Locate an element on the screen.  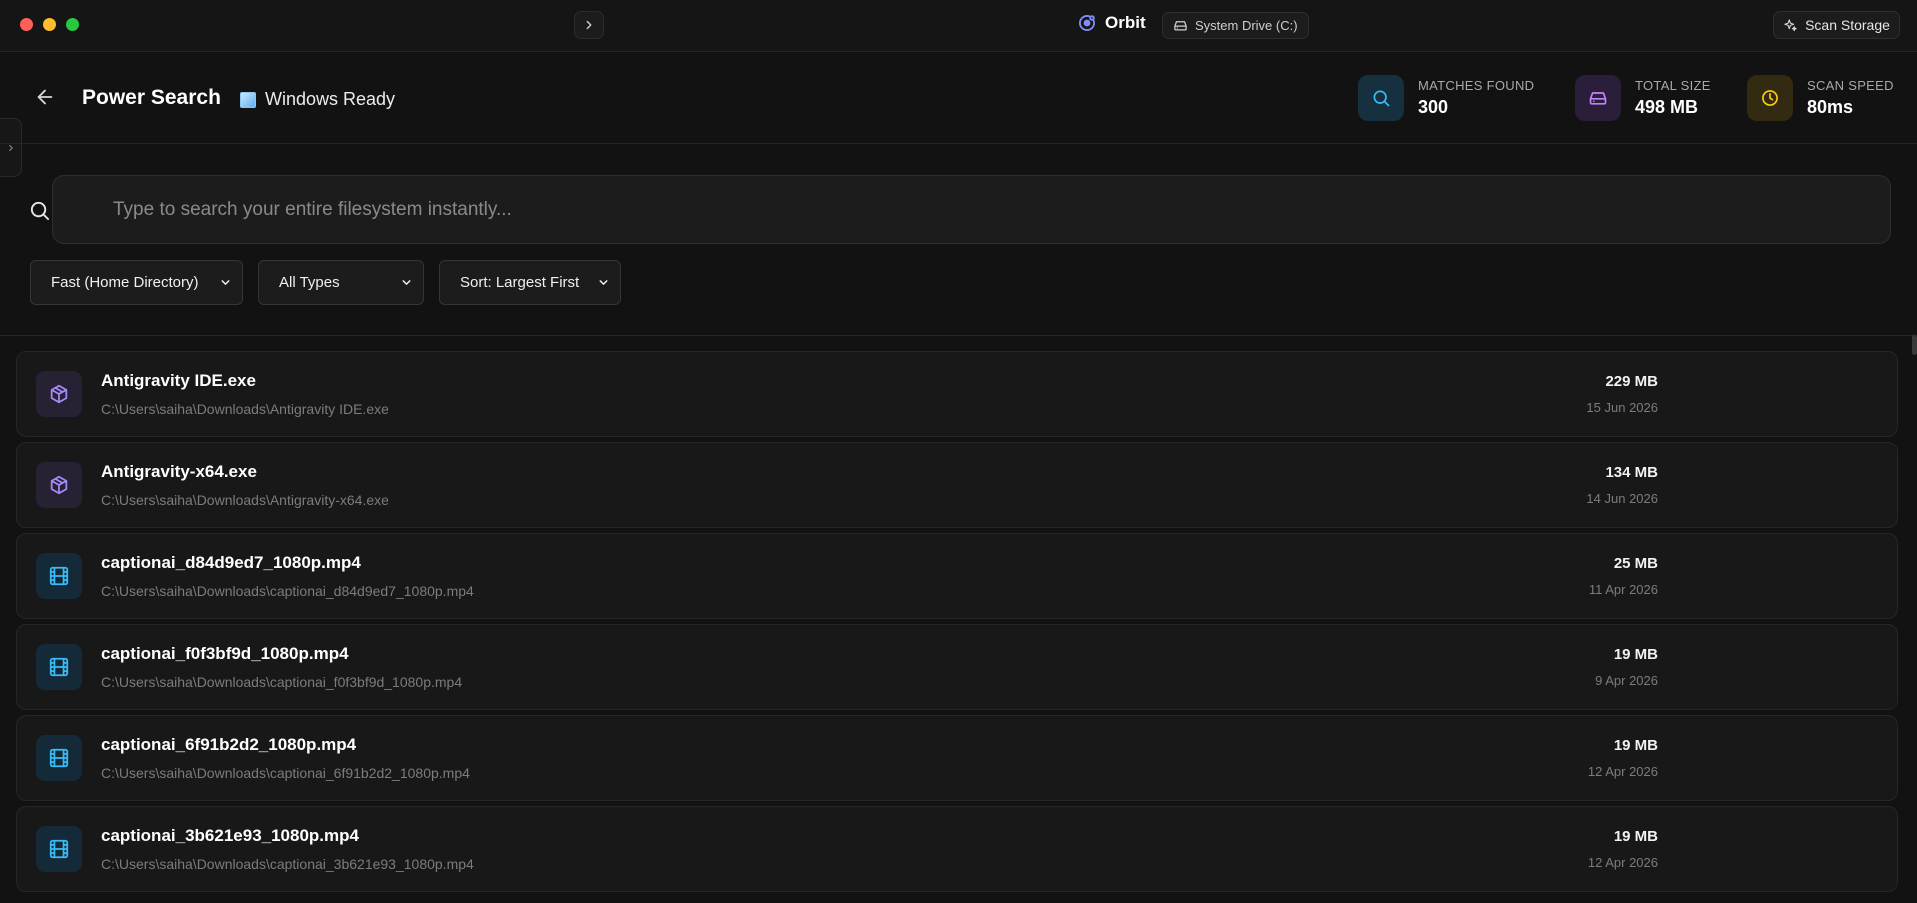
window-maximize-button is located at coordinates (72, 24).